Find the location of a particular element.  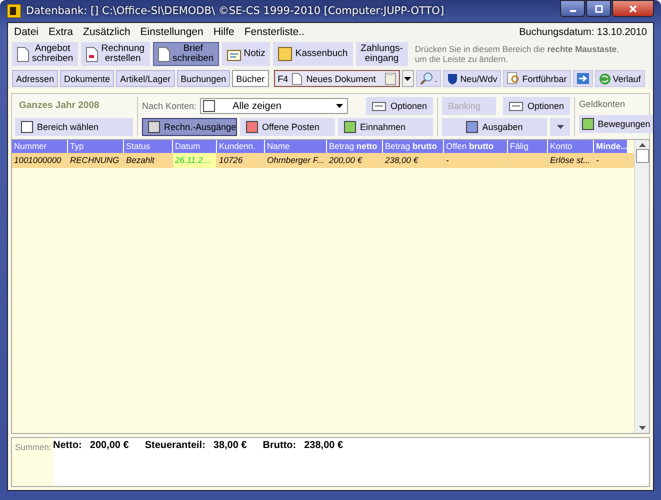

summary-value: 238,00 € is located at coordinates (324, 445).